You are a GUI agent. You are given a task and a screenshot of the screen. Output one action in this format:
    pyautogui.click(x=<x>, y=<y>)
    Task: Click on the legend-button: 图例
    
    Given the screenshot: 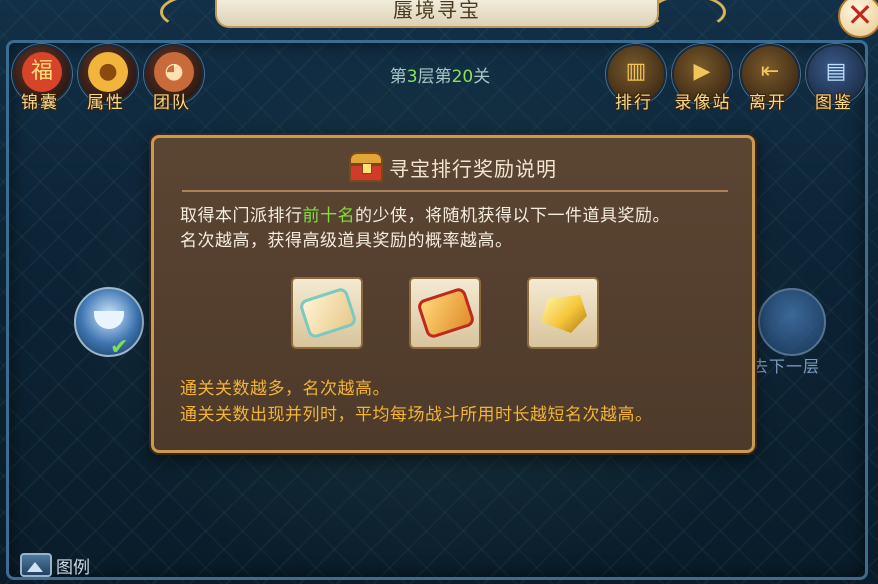 What is the action you would take?
    pyautogui.click(x=55, y=565)
    